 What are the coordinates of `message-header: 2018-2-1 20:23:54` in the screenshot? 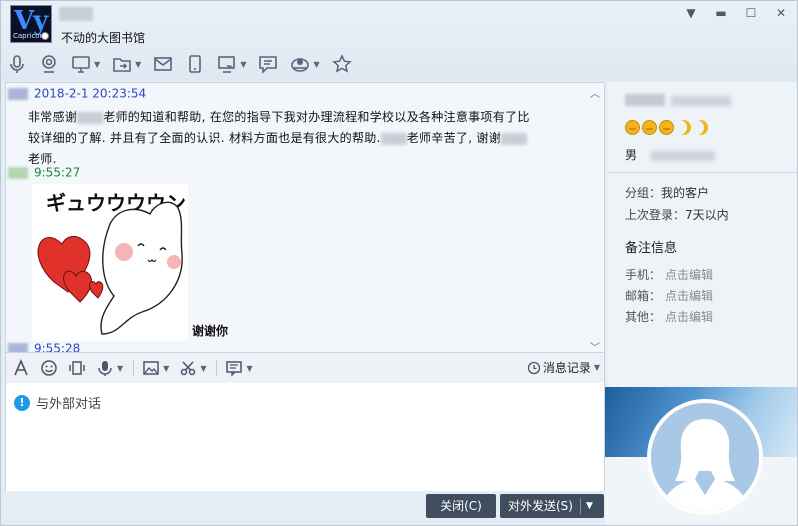 It's located at (77, 94).